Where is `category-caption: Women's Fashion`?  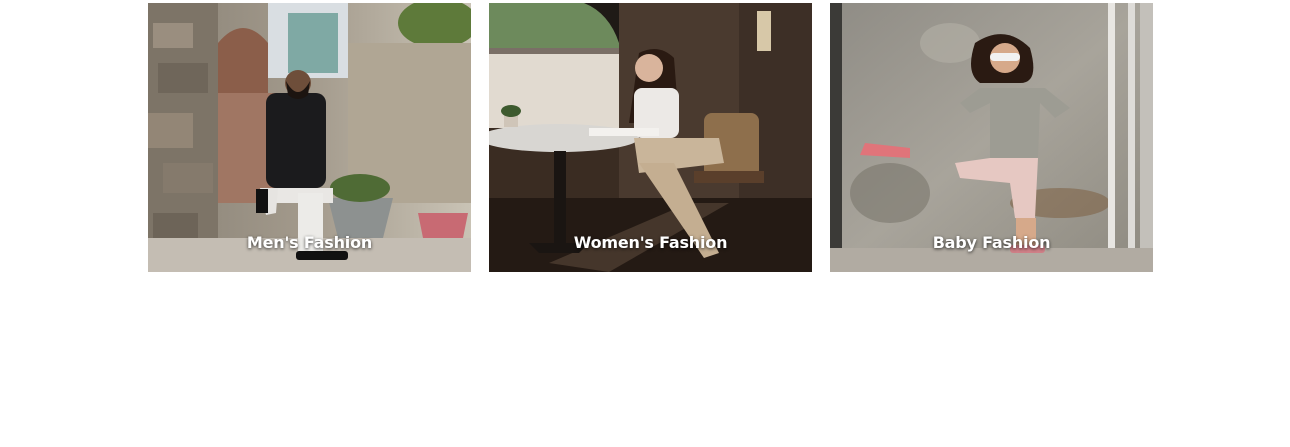
category-caption: Women's Fashion is located at coordinates (650, 242).